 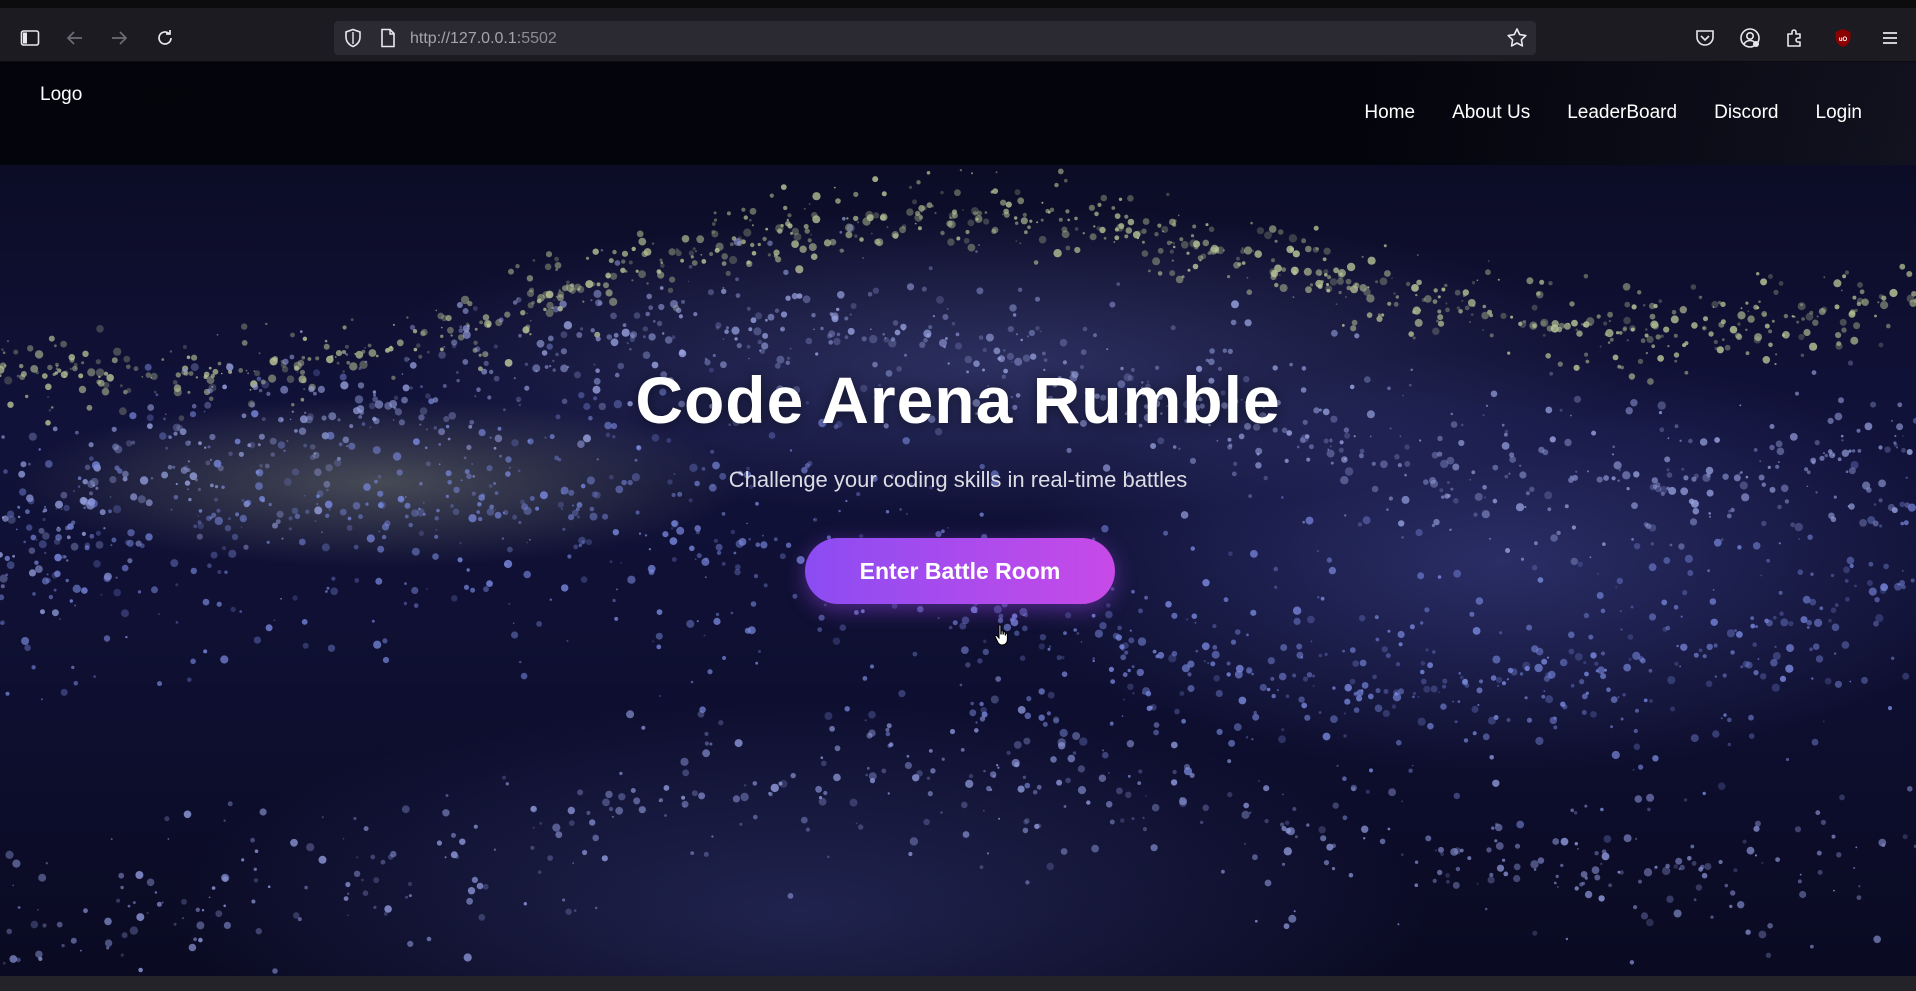 What do you see at coordinates (61, 95) in the screenshot?
I see `site-logo: Logo` at bounding box center [61, 95].